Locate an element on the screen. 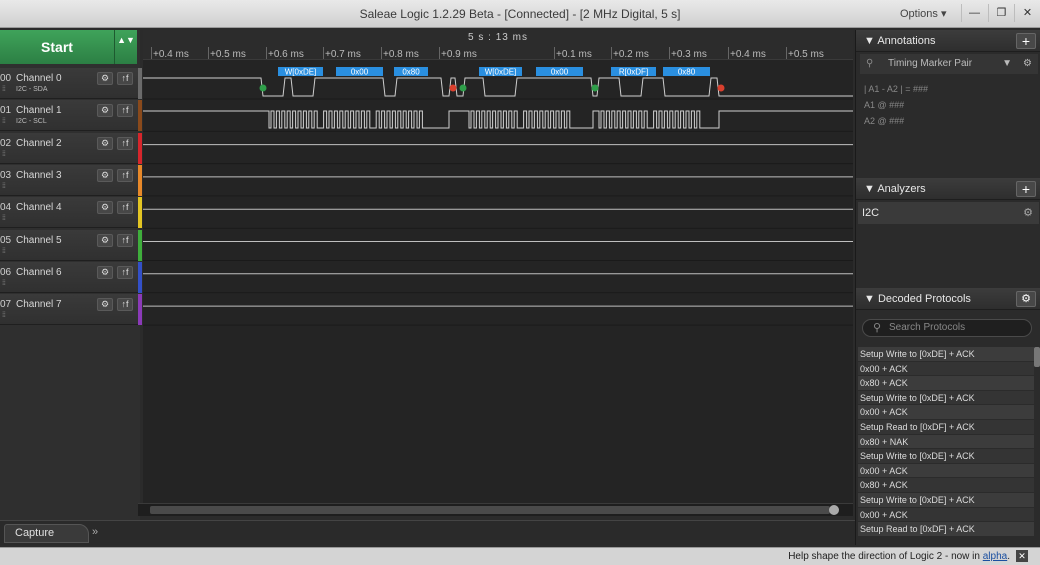 This screenshot has height=565, width=1040. channel-number: 00 is located at coordinates (6, 78).